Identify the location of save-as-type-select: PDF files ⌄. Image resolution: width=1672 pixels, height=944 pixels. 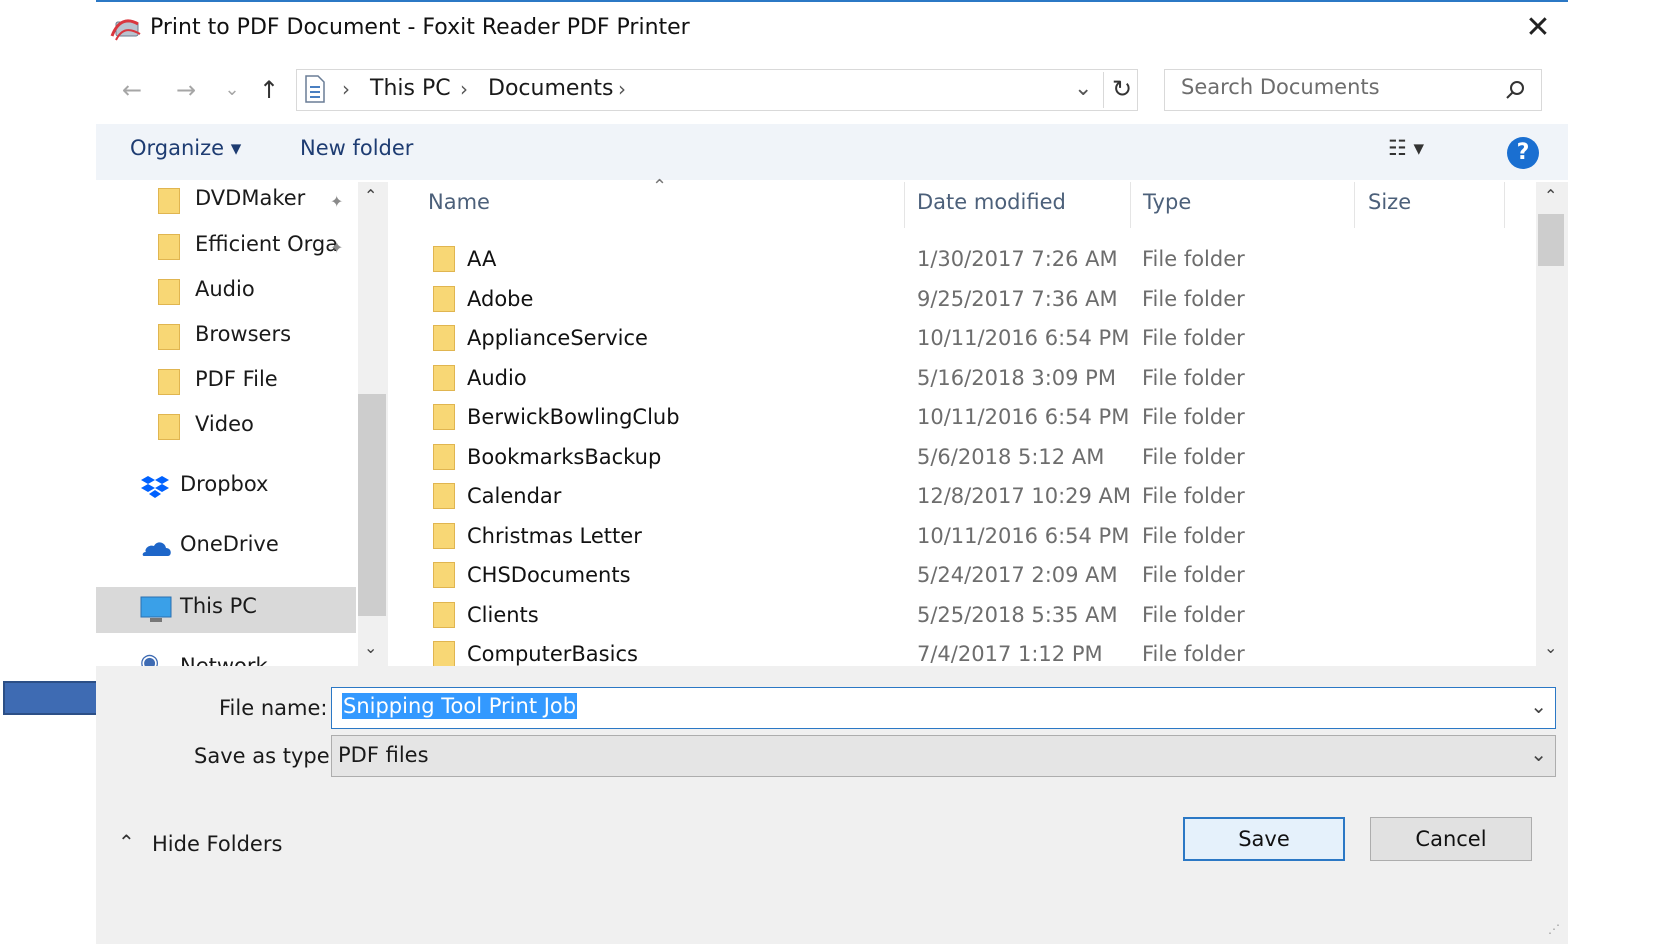
(943, 756).